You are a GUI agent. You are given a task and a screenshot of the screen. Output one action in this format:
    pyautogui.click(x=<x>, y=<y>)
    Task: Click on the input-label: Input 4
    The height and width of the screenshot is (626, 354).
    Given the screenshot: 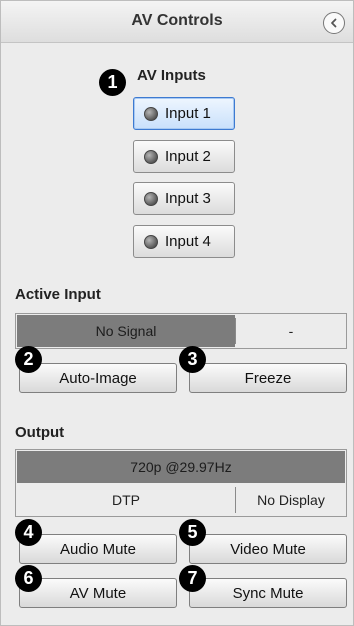 What is the action you would take?
    pyautogui.click(x=188, y=241)
    